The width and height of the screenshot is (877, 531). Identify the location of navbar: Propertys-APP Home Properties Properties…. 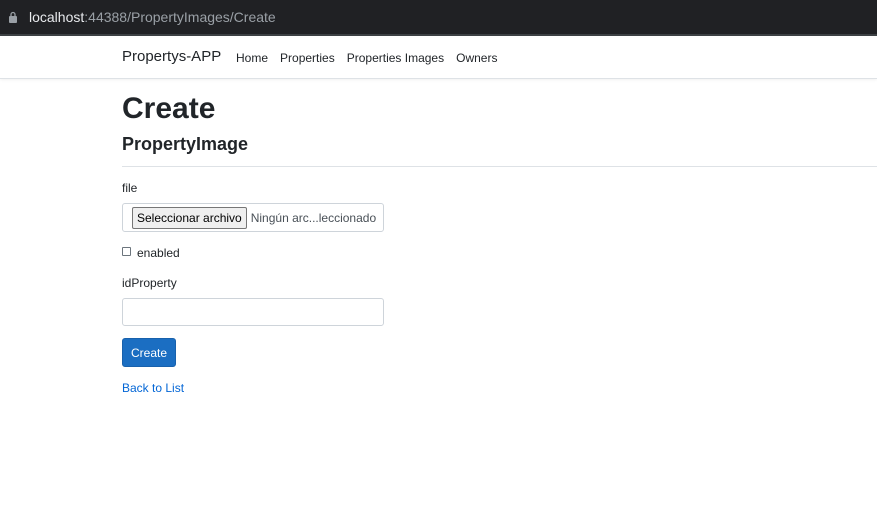
(438, 58).